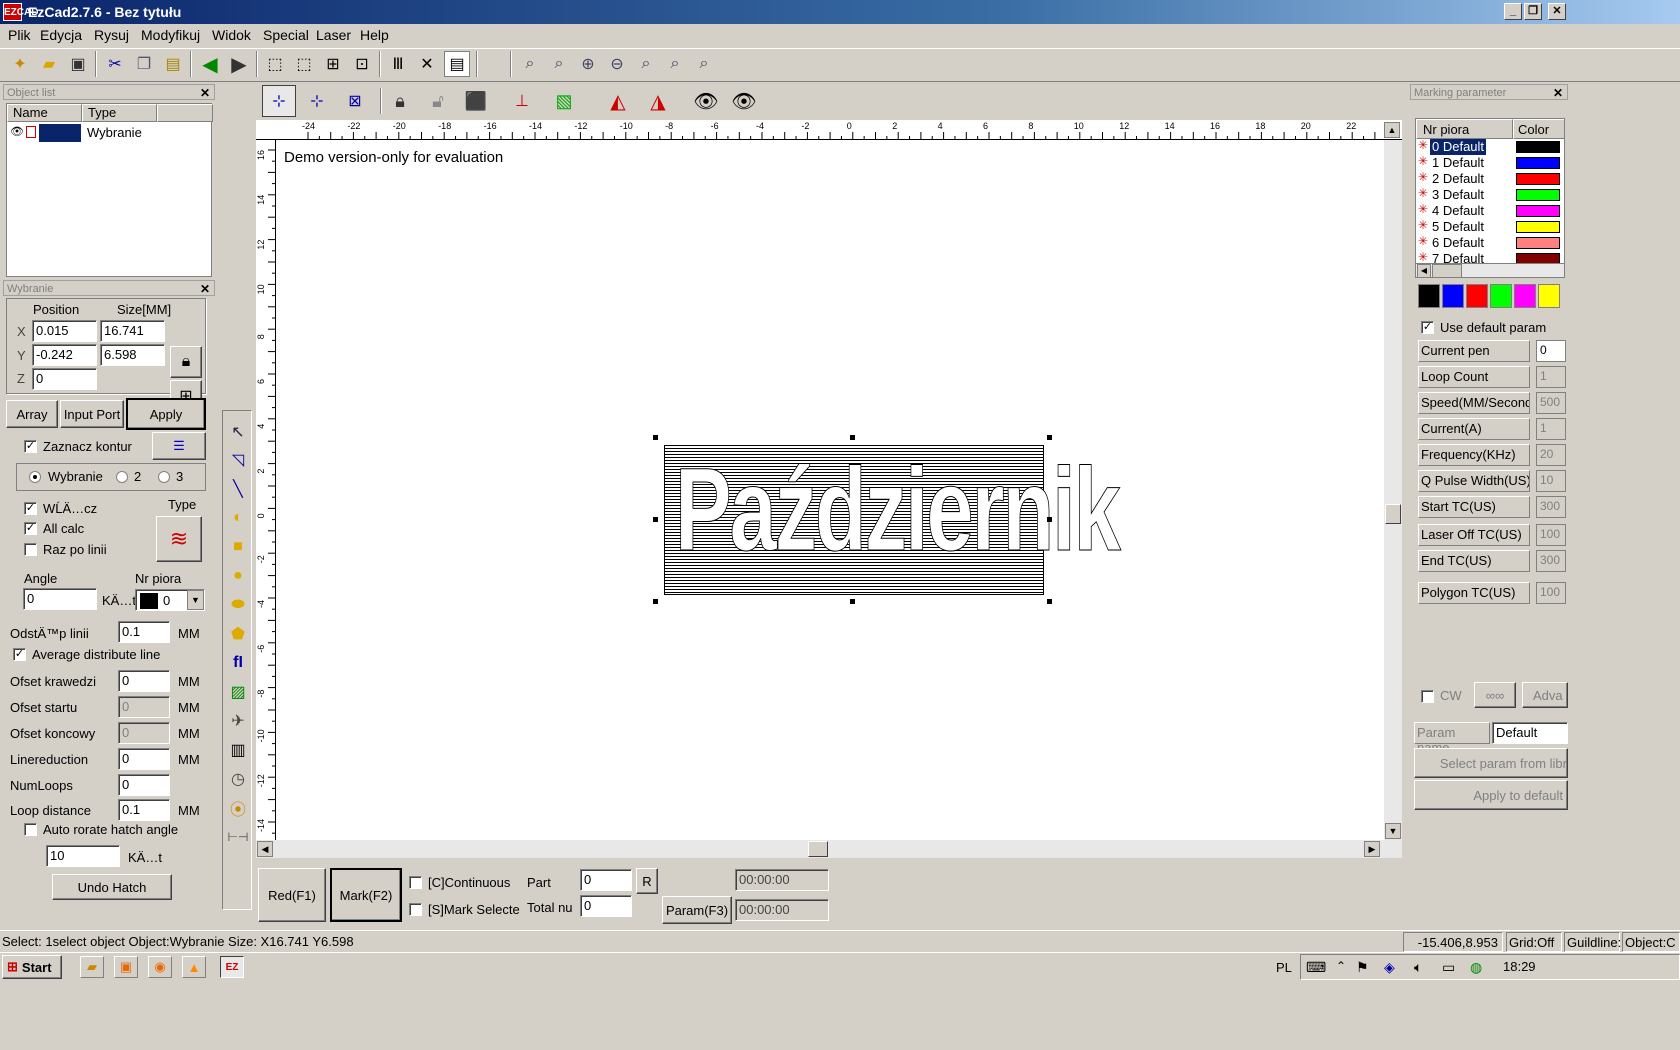 This screenshot has width=1680, height=1050. What do you see at coordinates (1491, 763) in the screenshot?
I see `select-param-button: Select param from libr` at bounding box center [1491, 763].